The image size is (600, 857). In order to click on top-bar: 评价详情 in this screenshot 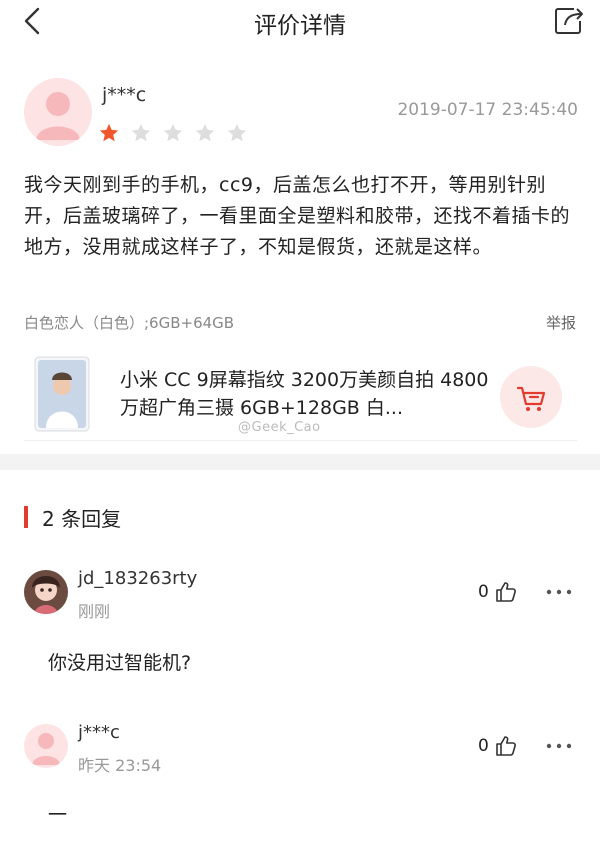, I will do `click(300, 28)`.